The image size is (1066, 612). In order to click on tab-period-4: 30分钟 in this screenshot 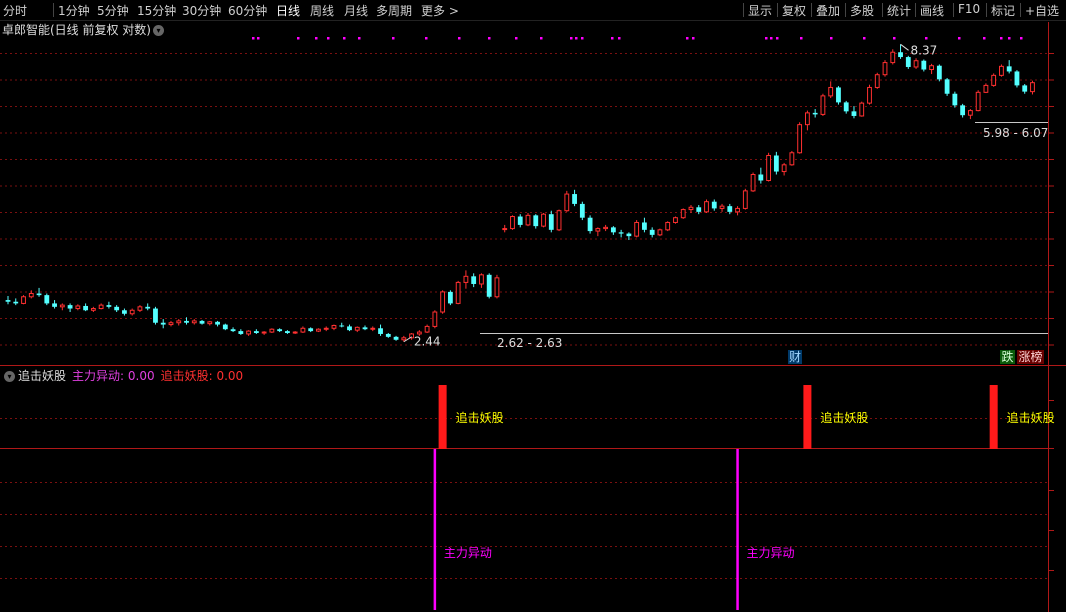, I will do `click(201, 10)`.